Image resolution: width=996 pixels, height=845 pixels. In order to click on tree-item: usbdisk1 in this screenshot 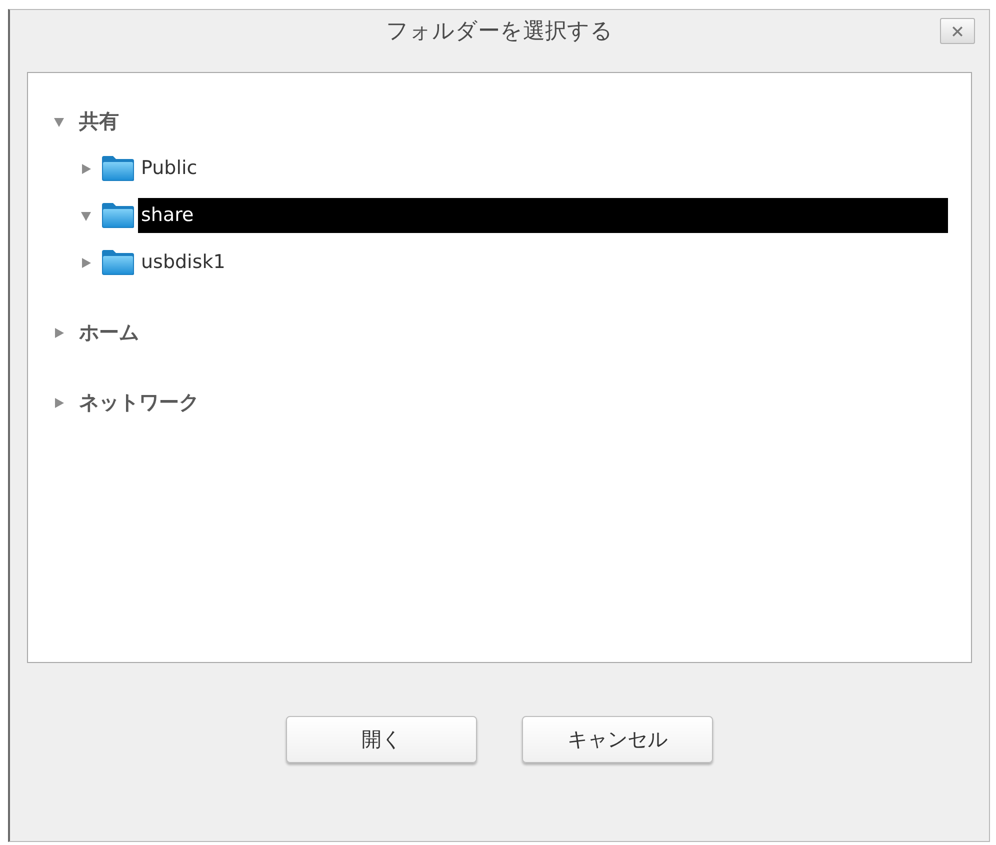, I will do `click(183, 262)`.